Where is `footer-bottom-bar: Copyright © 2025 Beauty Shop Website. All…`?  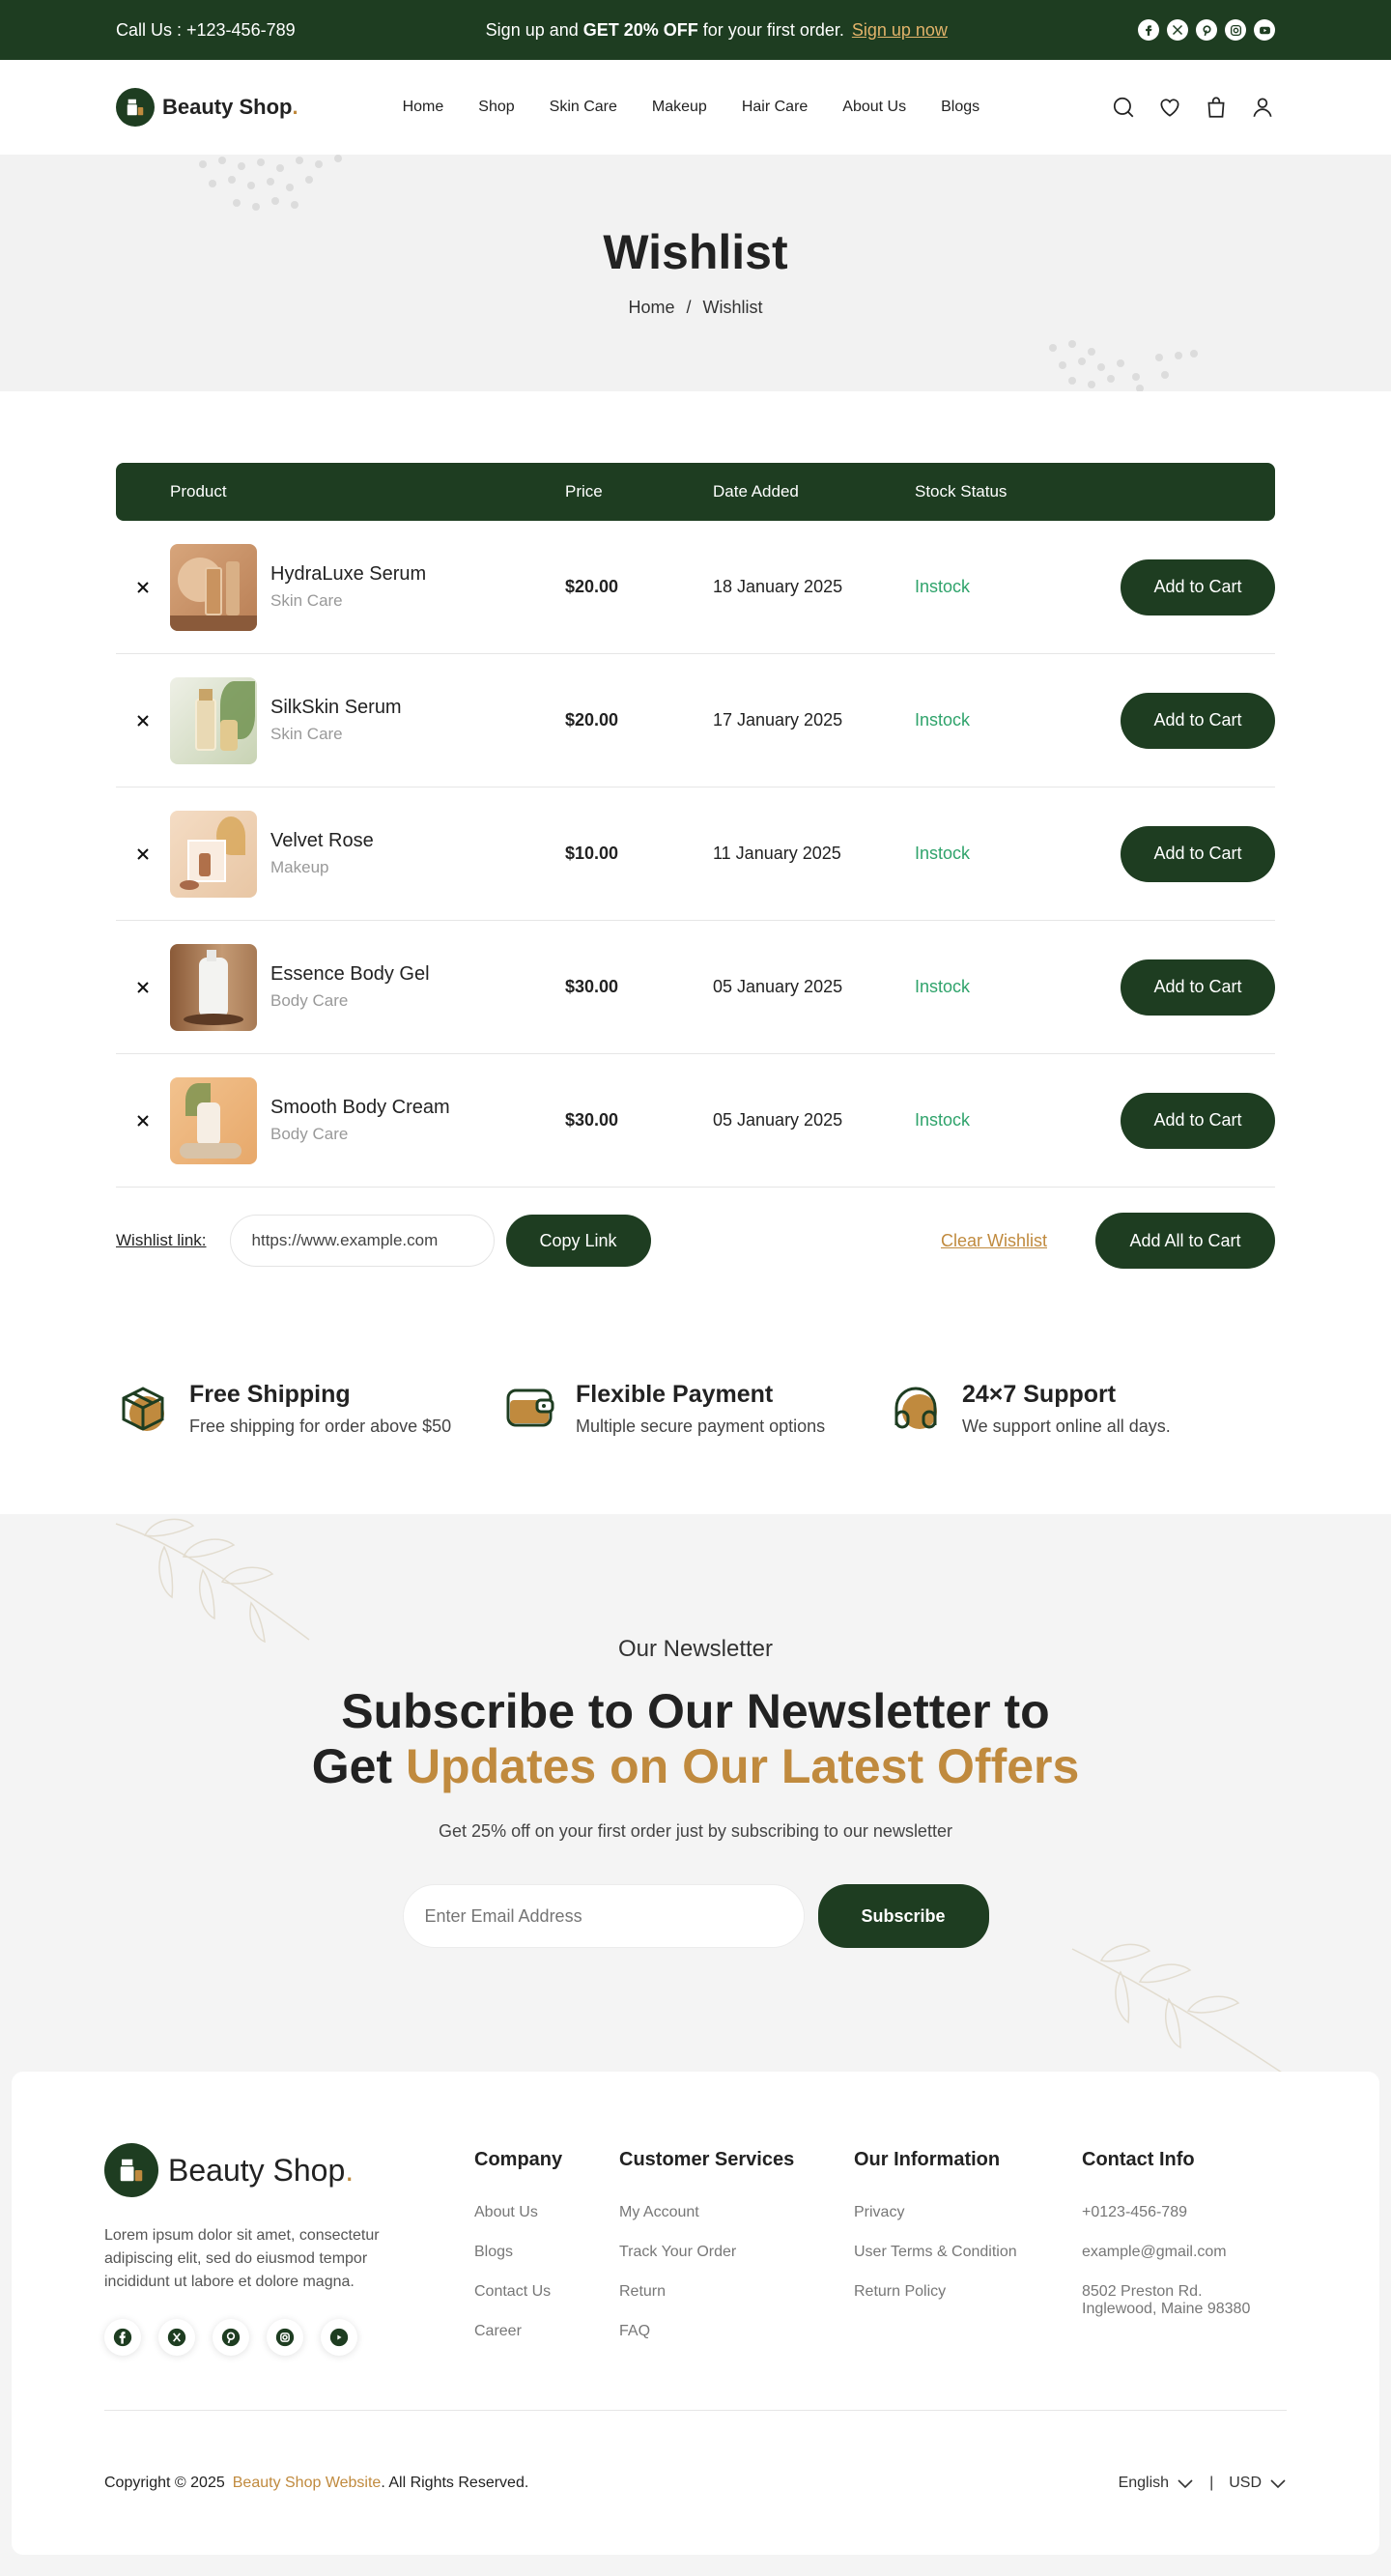 footer-bottom-bar: Copyright © 2025 Beauty Shop Website. All… is located at coordinates (695, 2482).